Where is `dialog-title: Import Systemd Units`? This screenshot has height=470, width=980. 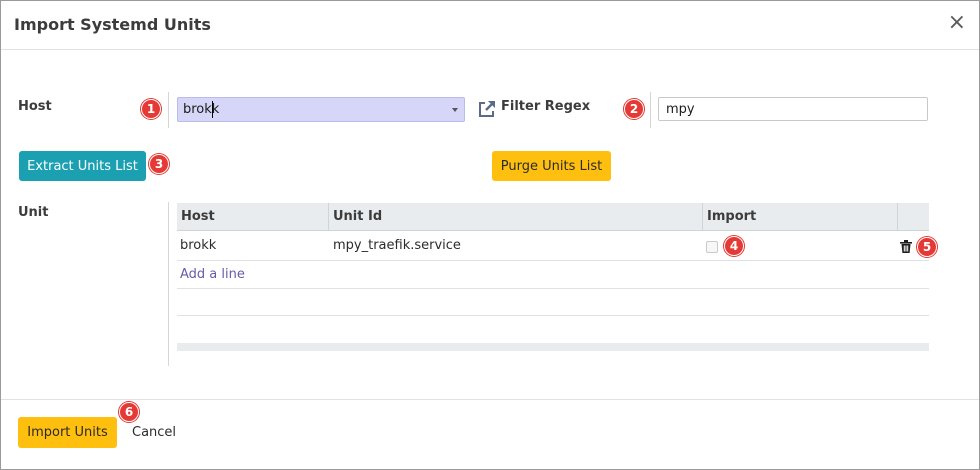 dialog-title: Import Systemd Units is located at coordinates (112, 24).